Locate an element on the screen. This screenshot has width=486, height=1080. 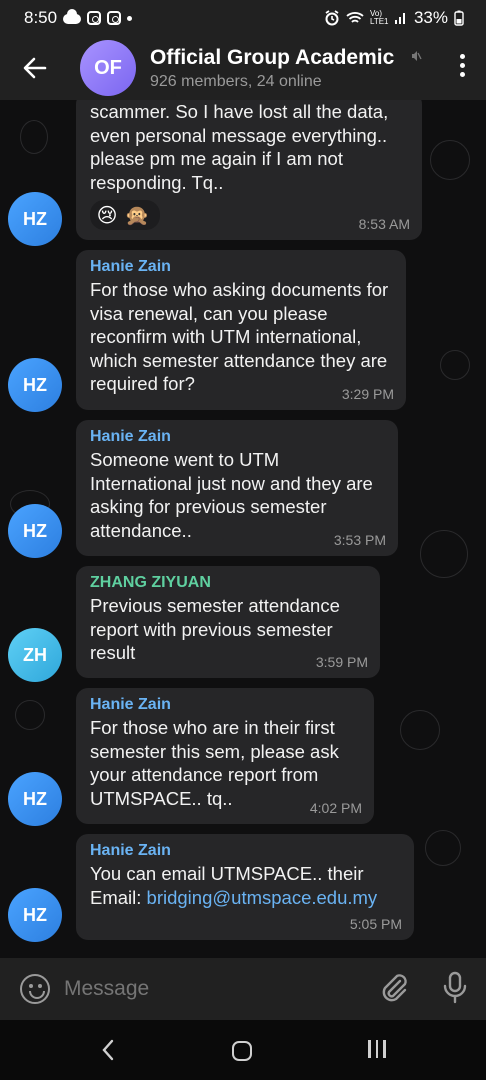
email-link: bridging@utmspace.edu.my is located at coordinates (262, 897).